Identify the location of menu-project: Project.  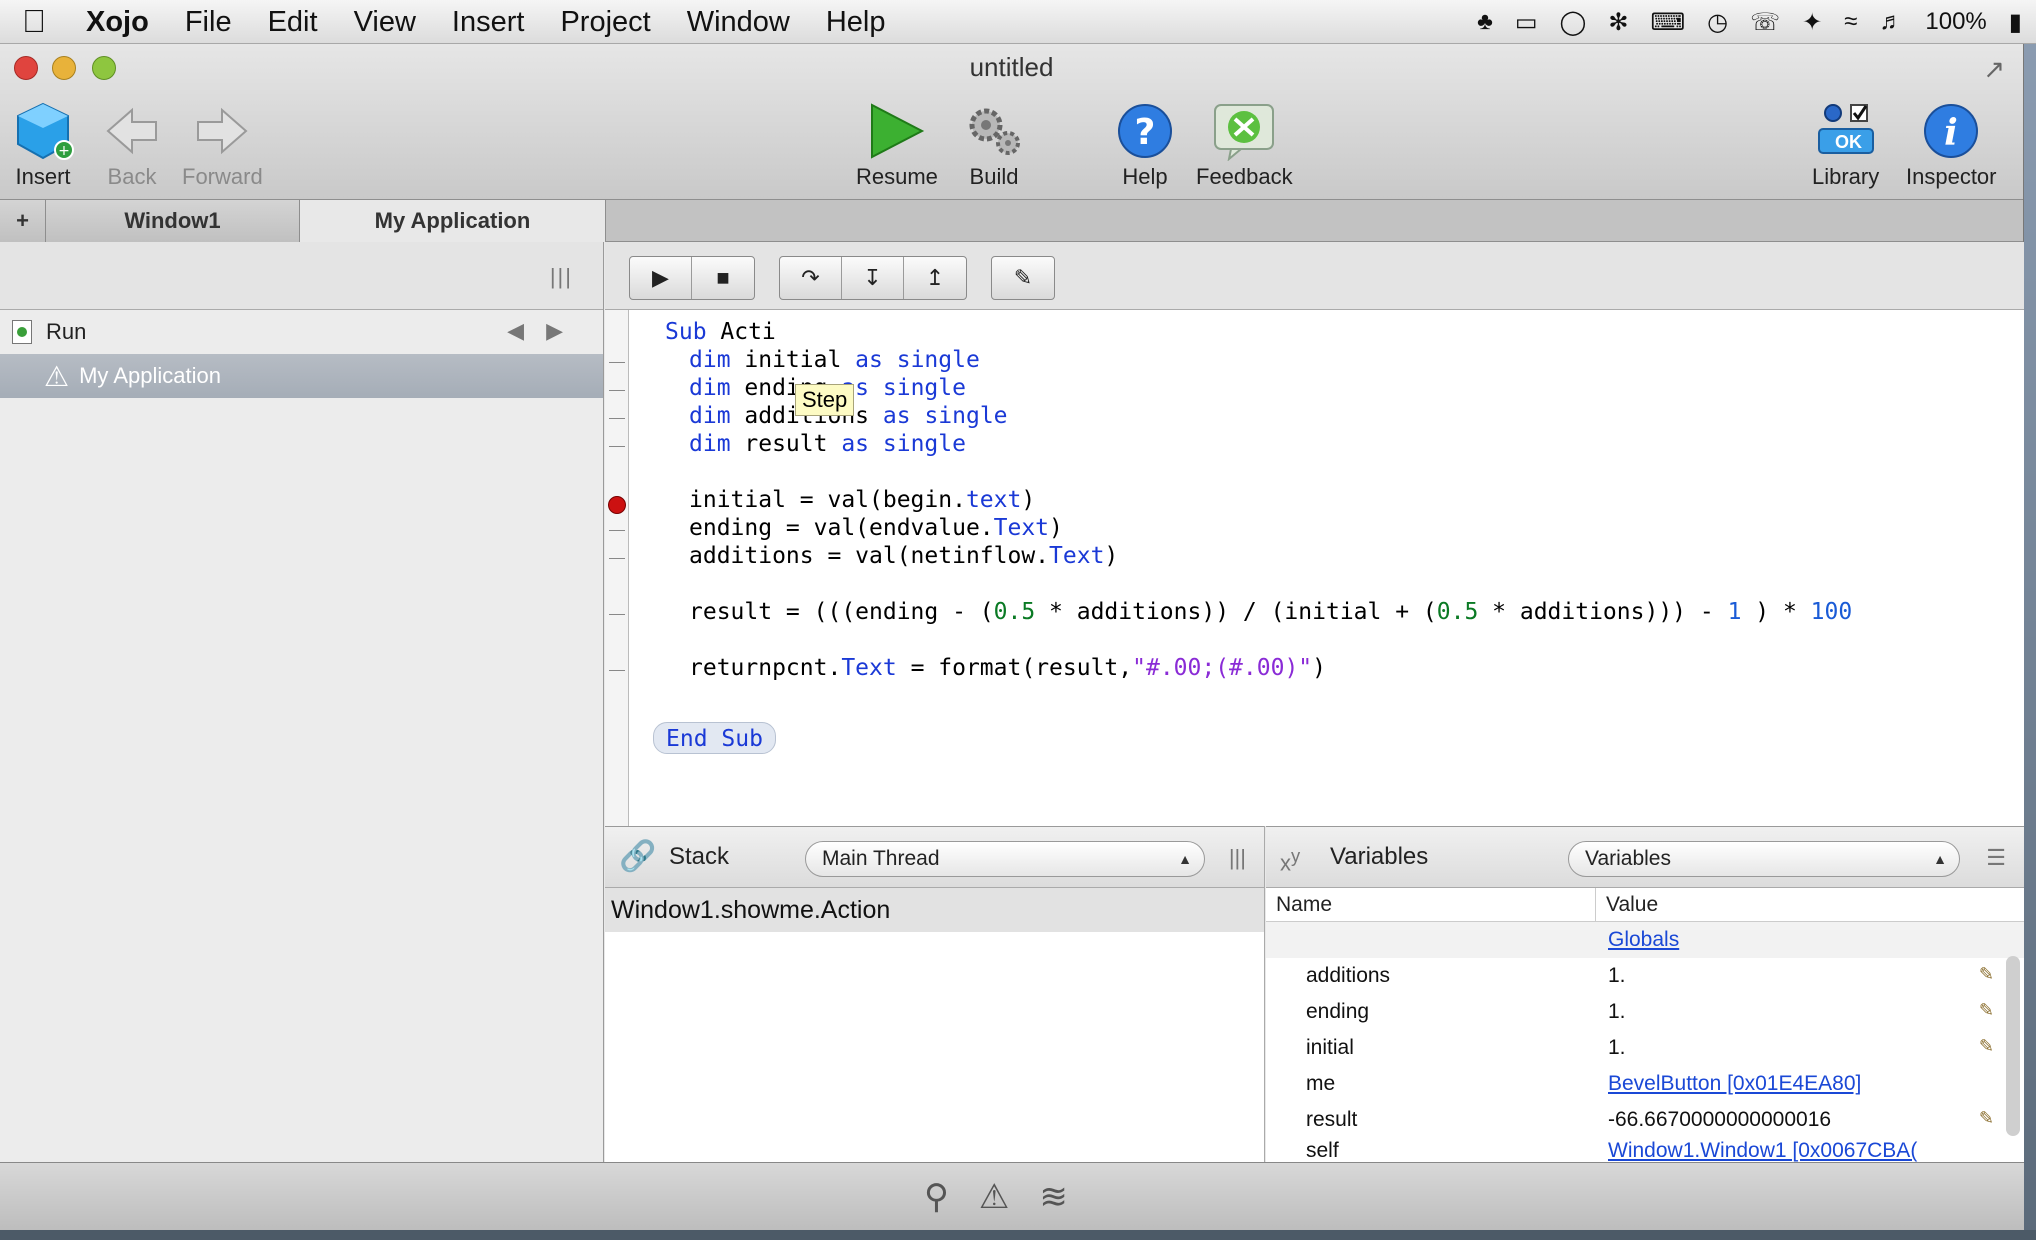
(605, 22).